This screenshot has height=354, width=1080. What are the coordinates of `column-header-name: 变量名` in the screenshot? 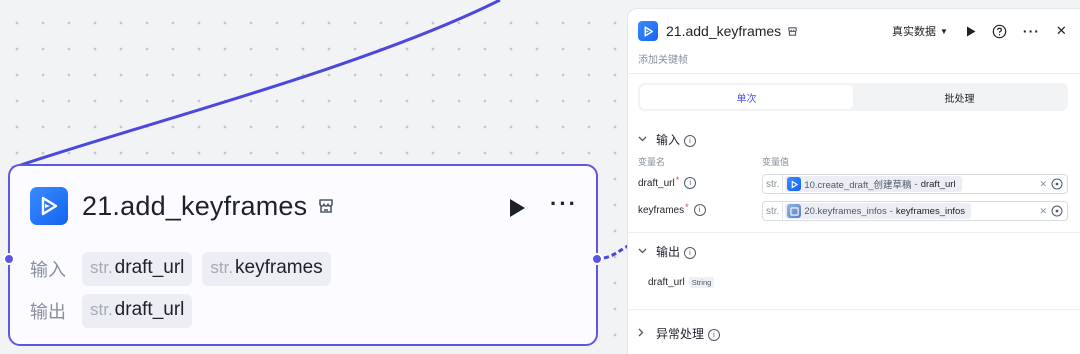 It's located at (652, 162).